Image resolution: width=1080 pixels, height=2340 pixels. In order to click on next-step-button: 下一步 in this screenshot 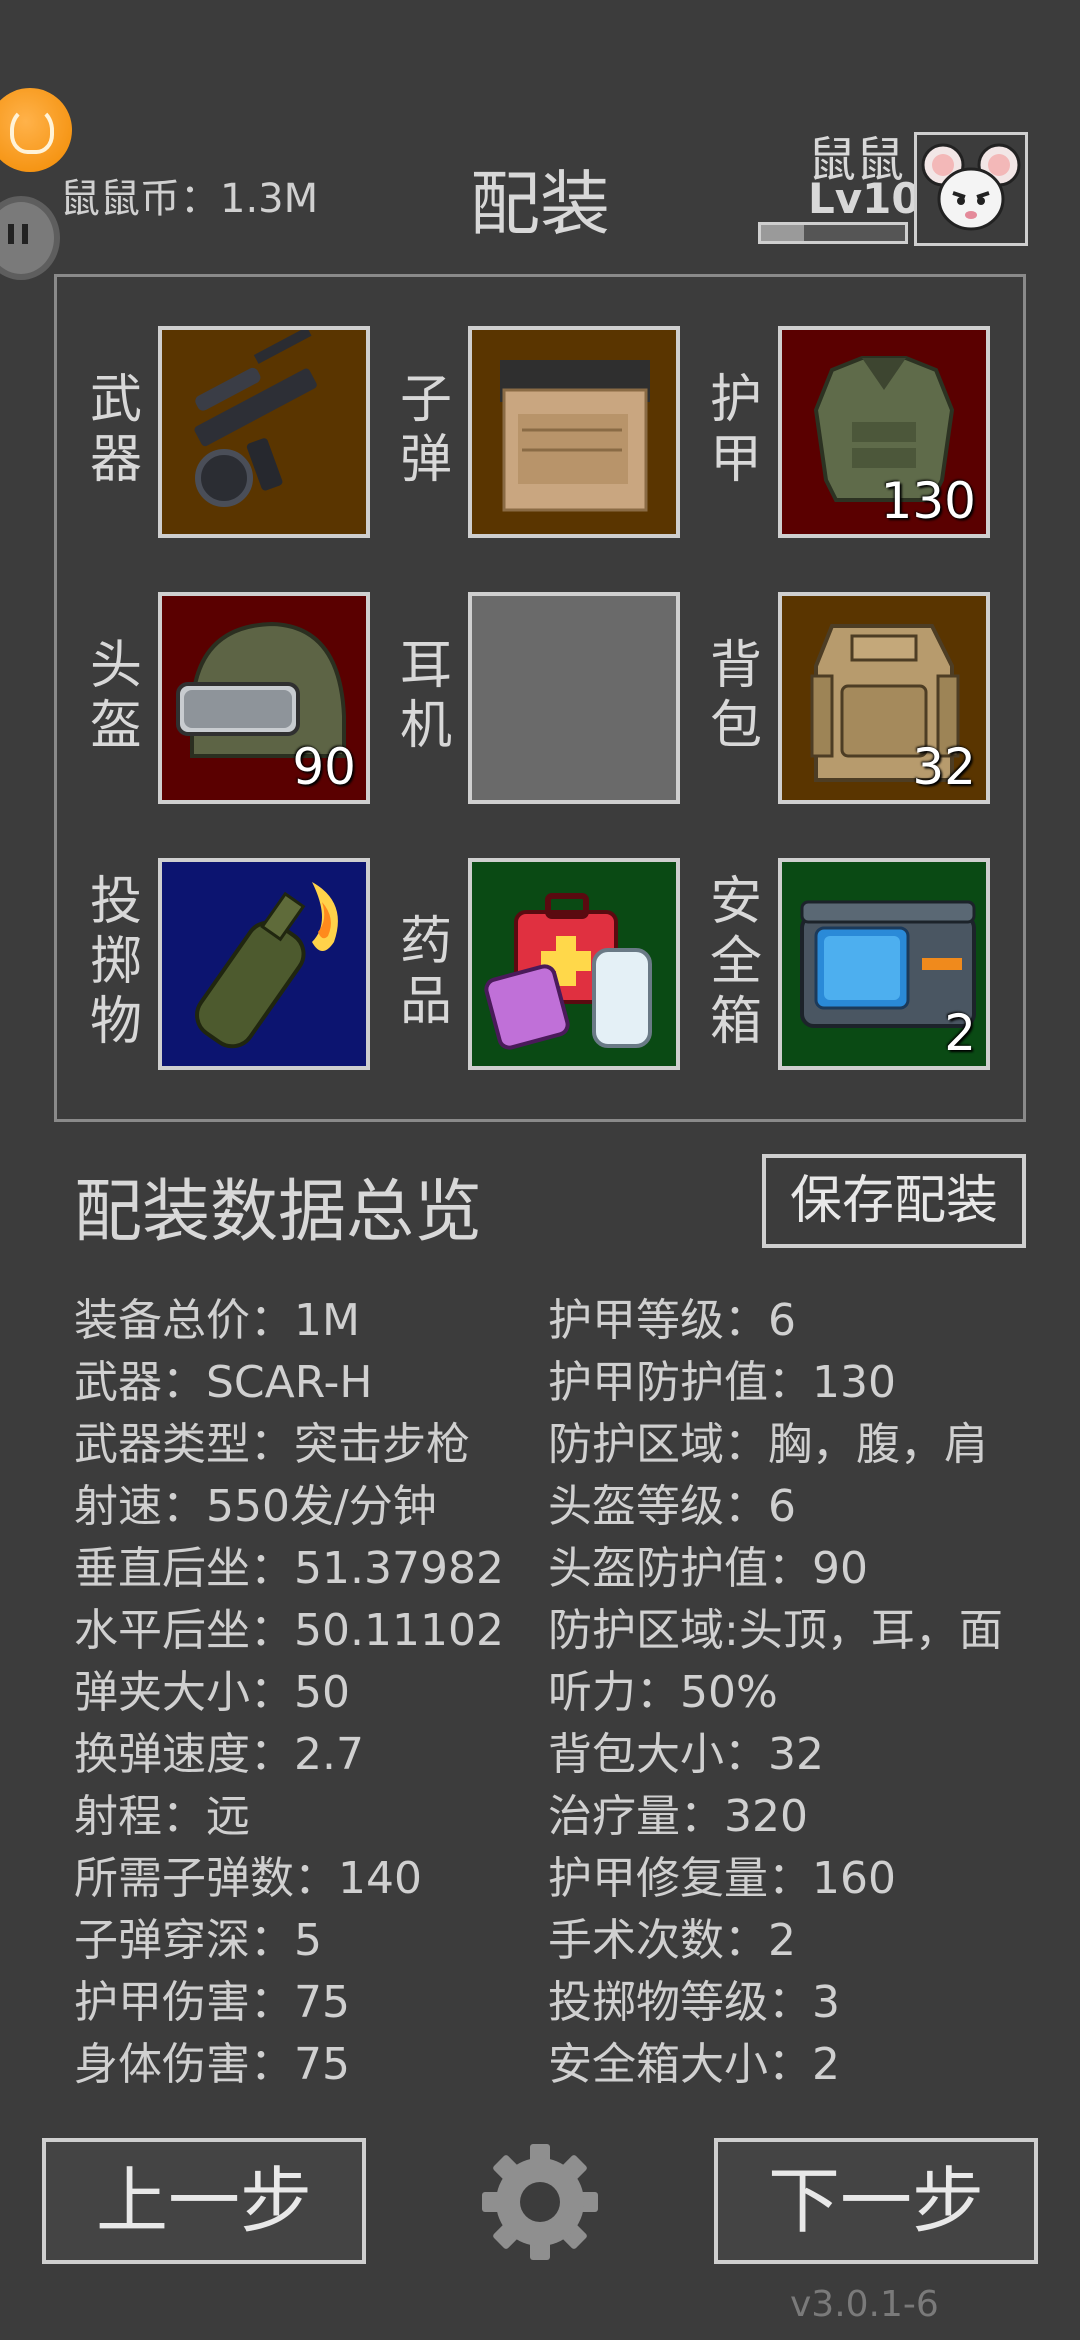, I will do `click(876, 2201)`.